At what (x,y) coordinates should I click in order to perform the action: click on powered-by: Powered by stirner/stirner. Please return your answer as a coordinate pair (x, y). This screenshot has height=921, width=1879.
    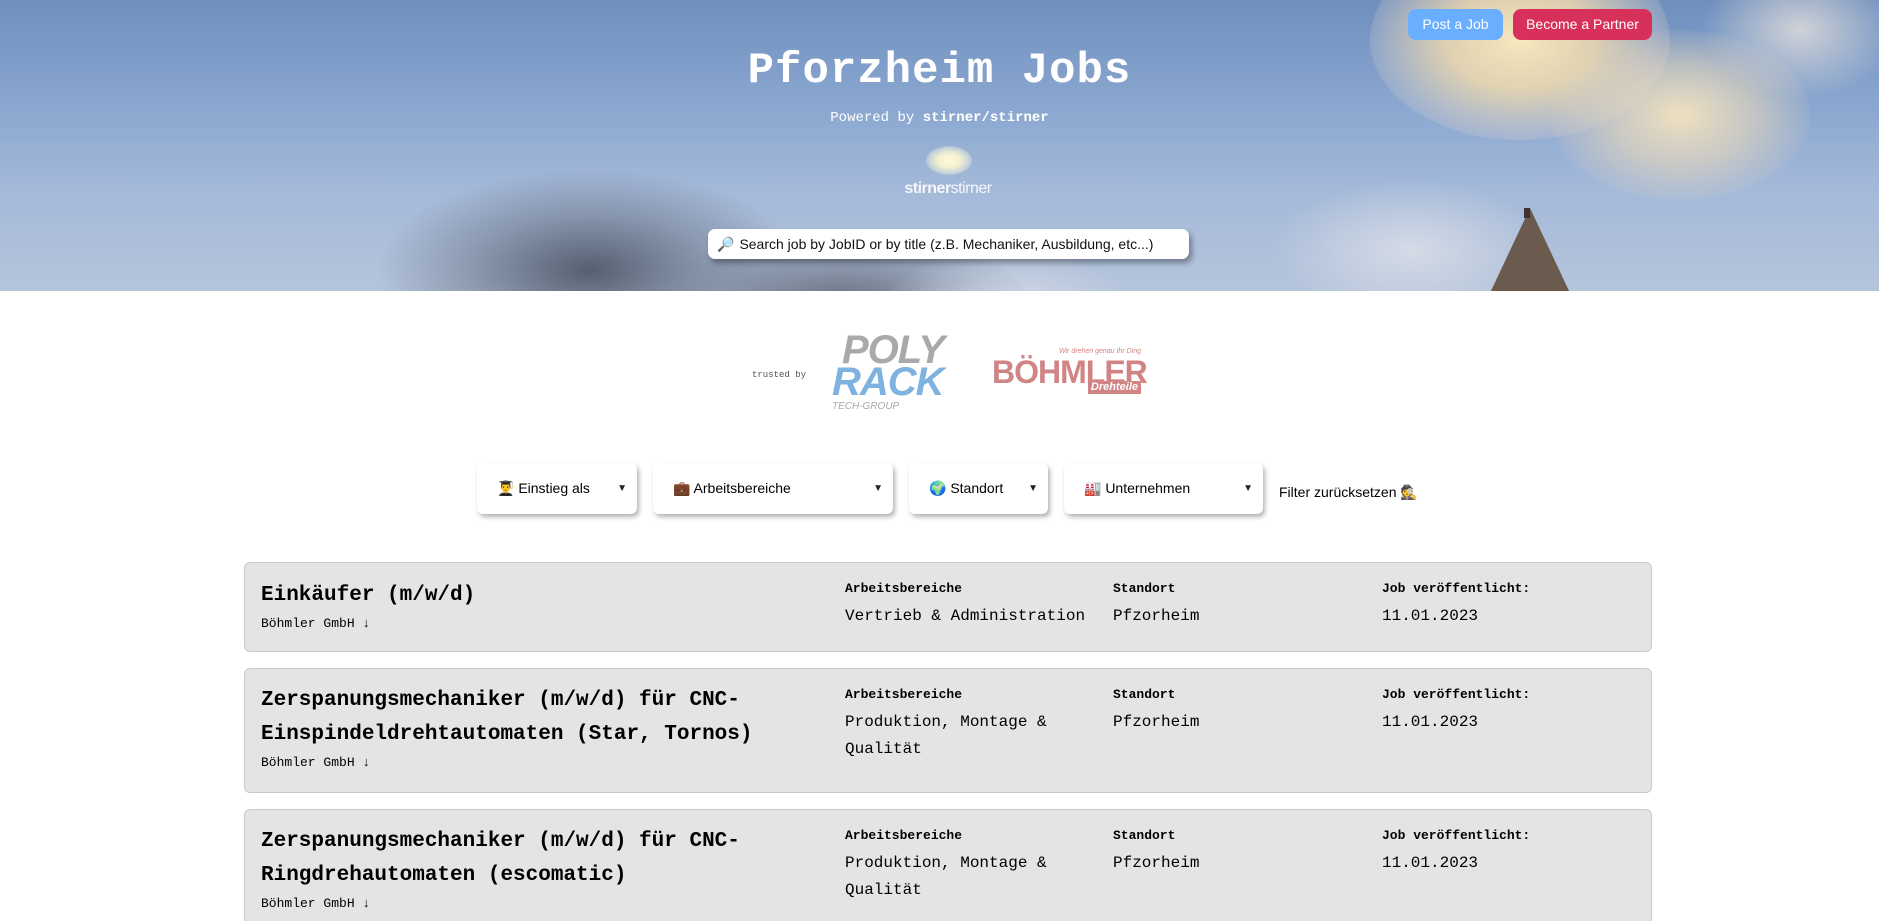
    Looking at the image, I should click on (939, 118).